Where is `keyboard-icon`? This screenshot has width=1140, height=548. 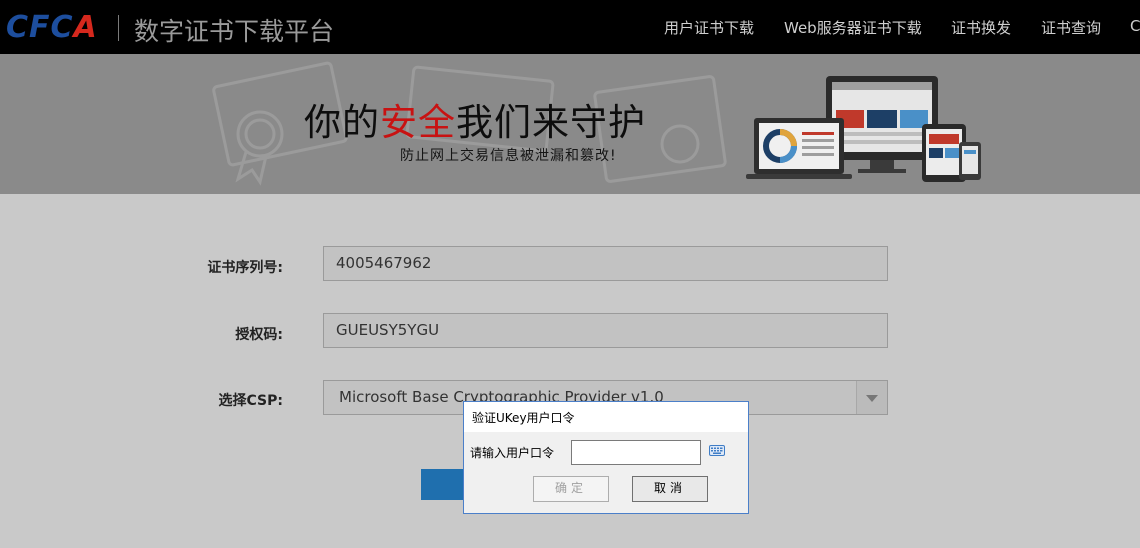 keyboard-icon is located at coordinates (717, 450).